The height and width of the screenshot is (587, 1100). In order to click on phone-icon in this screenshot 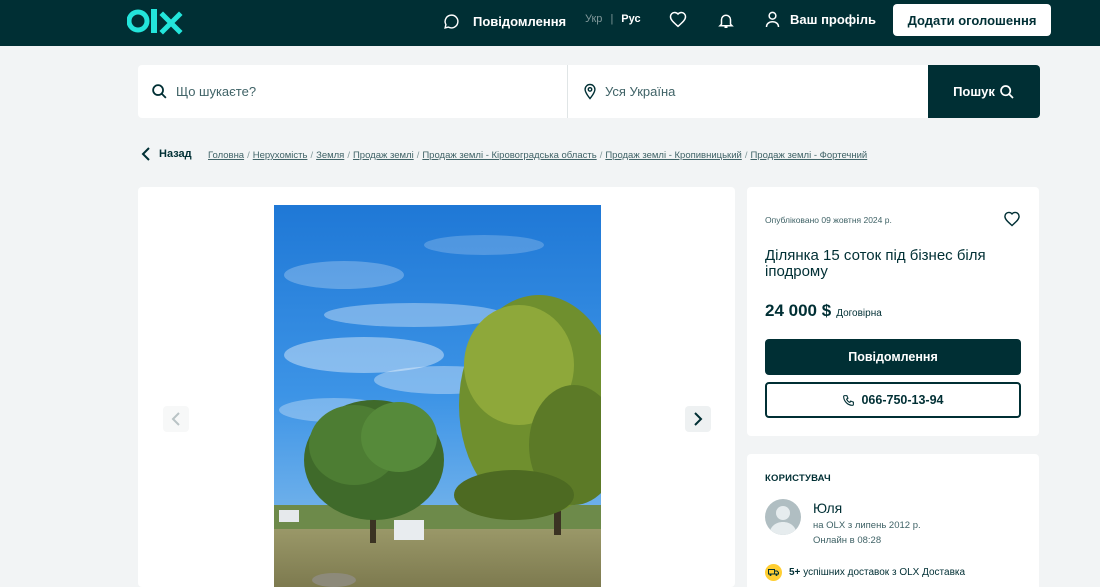, I will do `click(849, 400)`.